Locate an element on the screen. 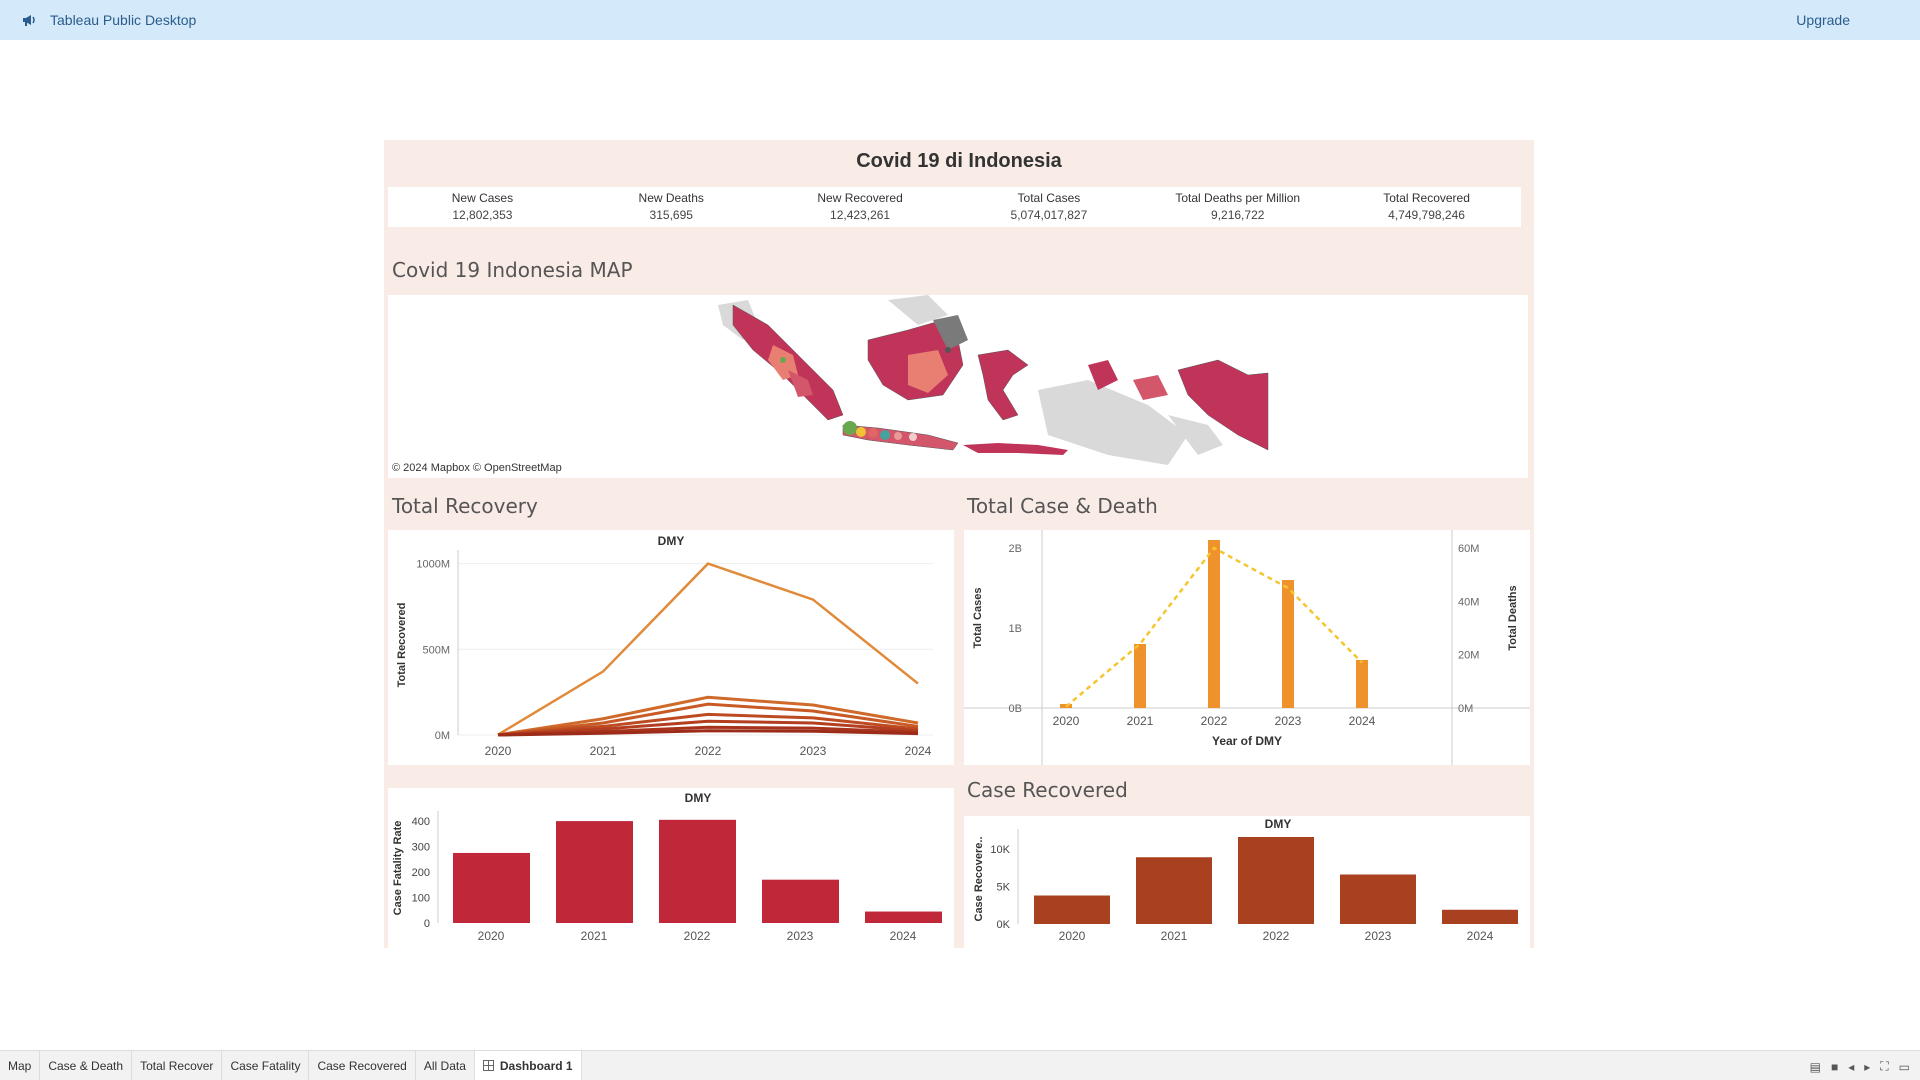  show-tabs-icon: ■ is located at coordinates (1834, 1067).